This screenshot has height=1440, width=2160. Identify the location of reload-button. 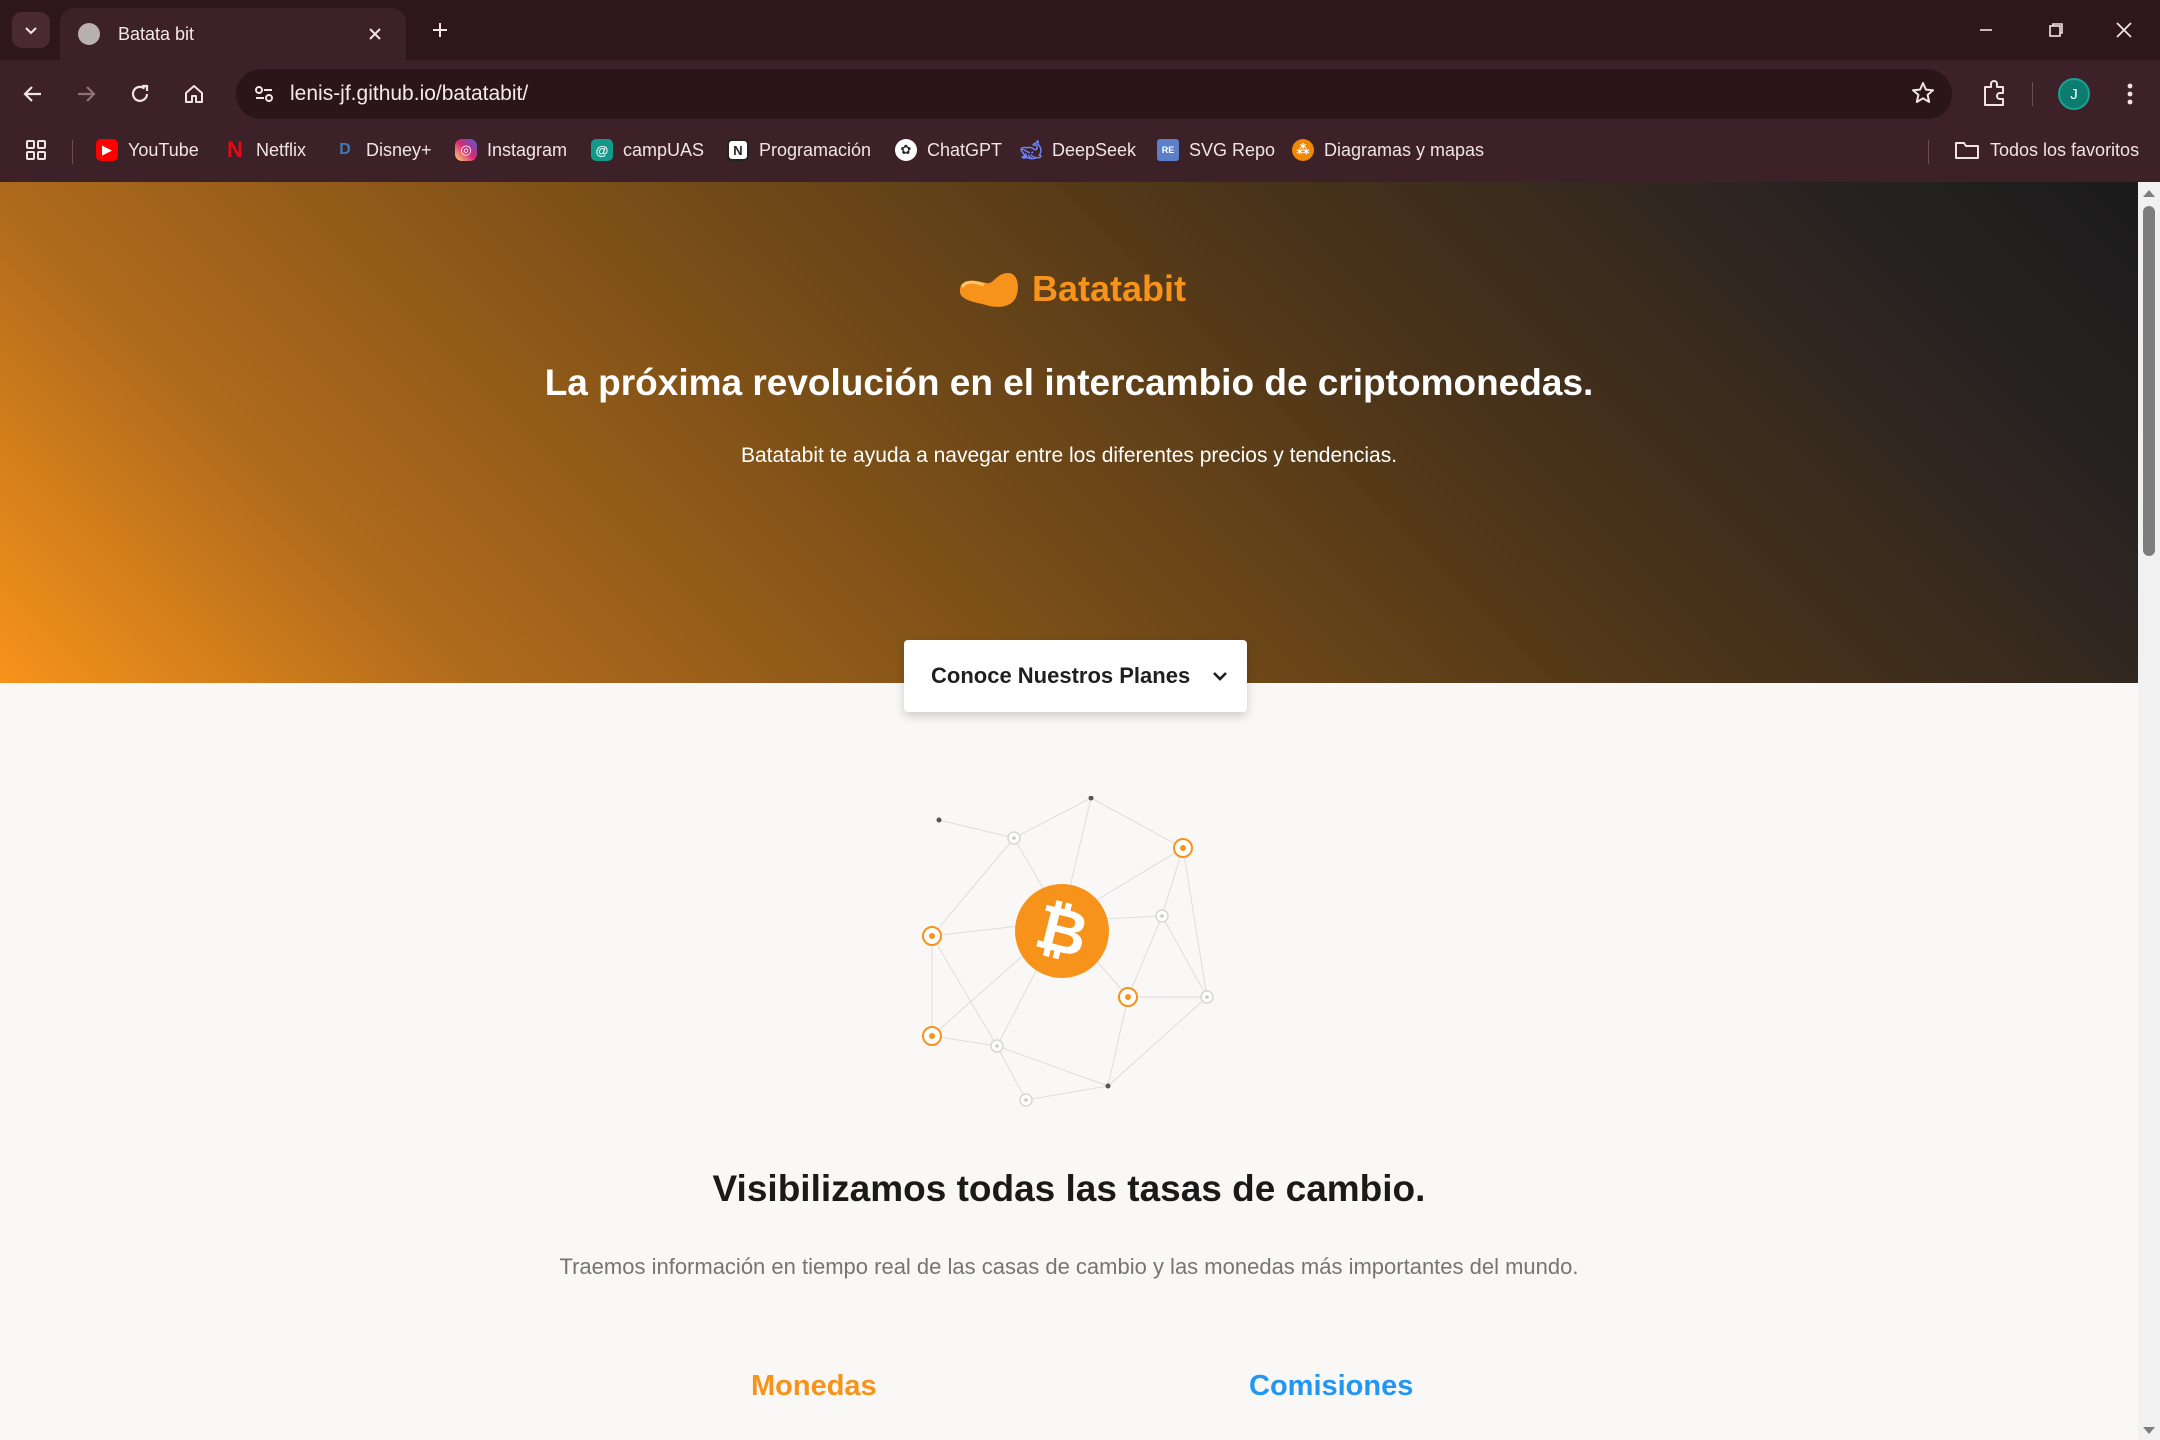
(140, 94).